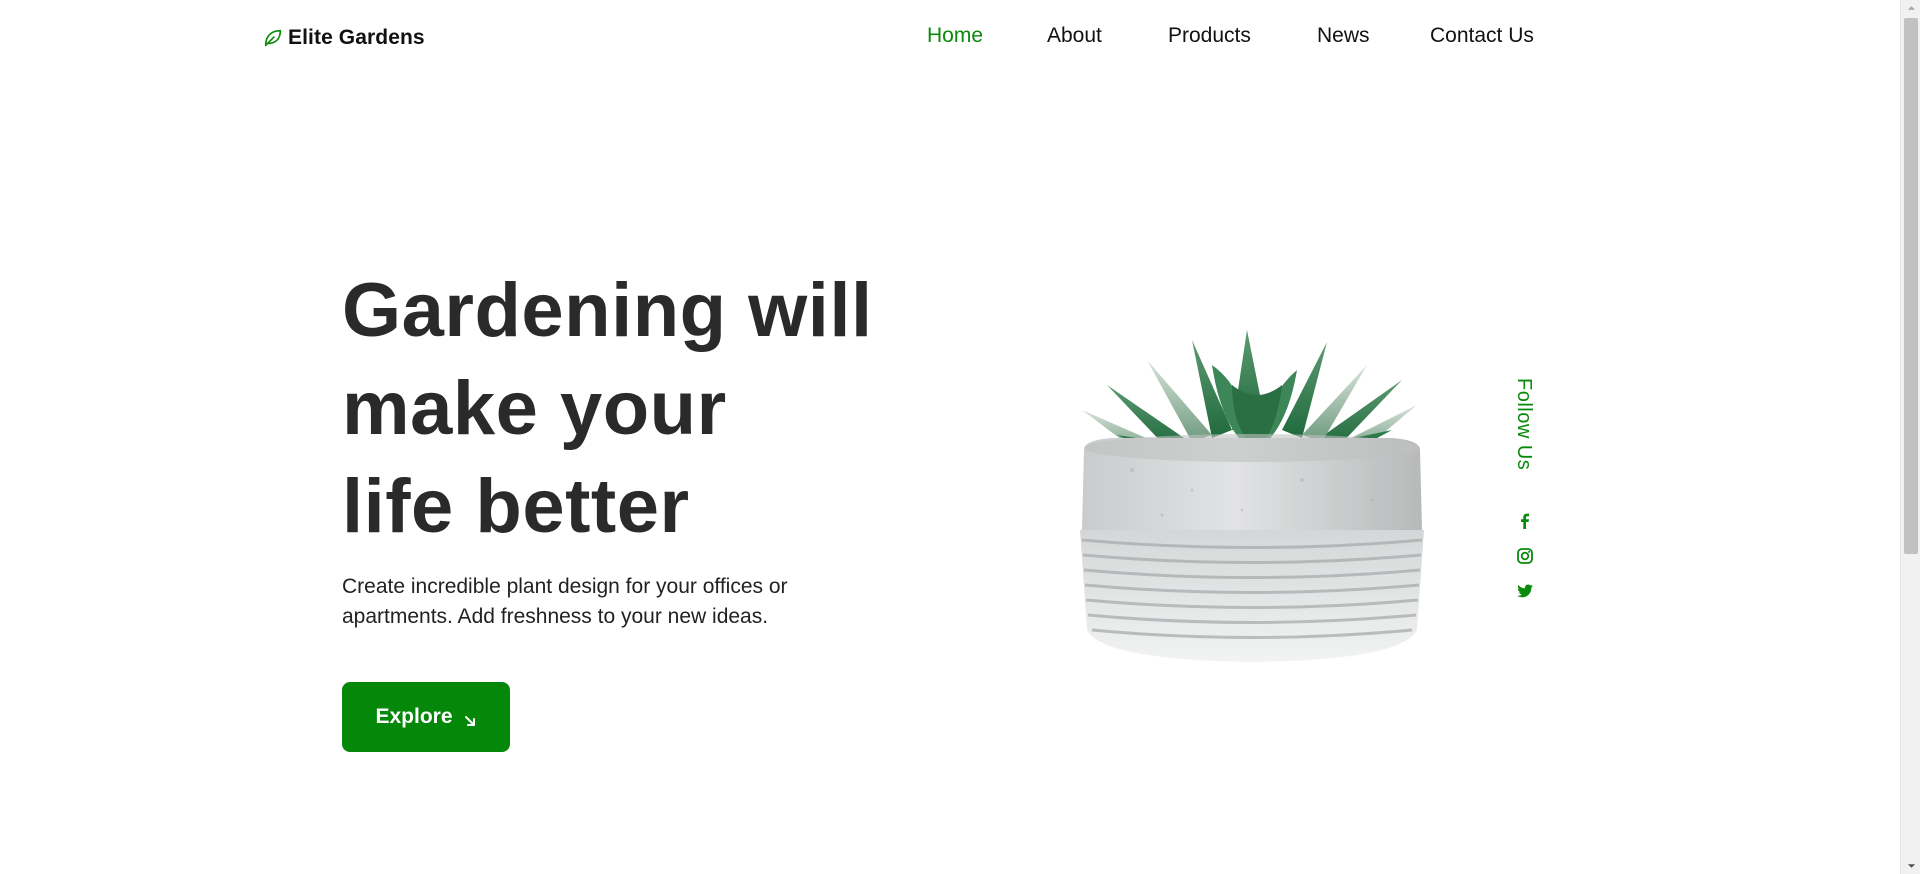 The height and width of the screenshot is (874, 1920). What do you see at coordinates (516, 506) in the screenshot?
I see `hero-title-line: life better` at bounding box center [516, 506].